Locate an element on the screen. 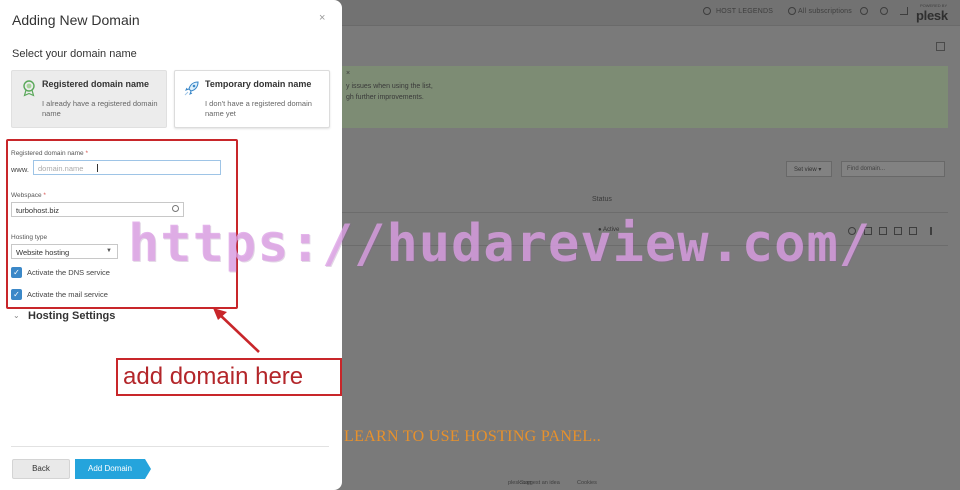  video-caption: LEARN TO USE HOSTING PANEL.. is located at coordinates (473, 436).